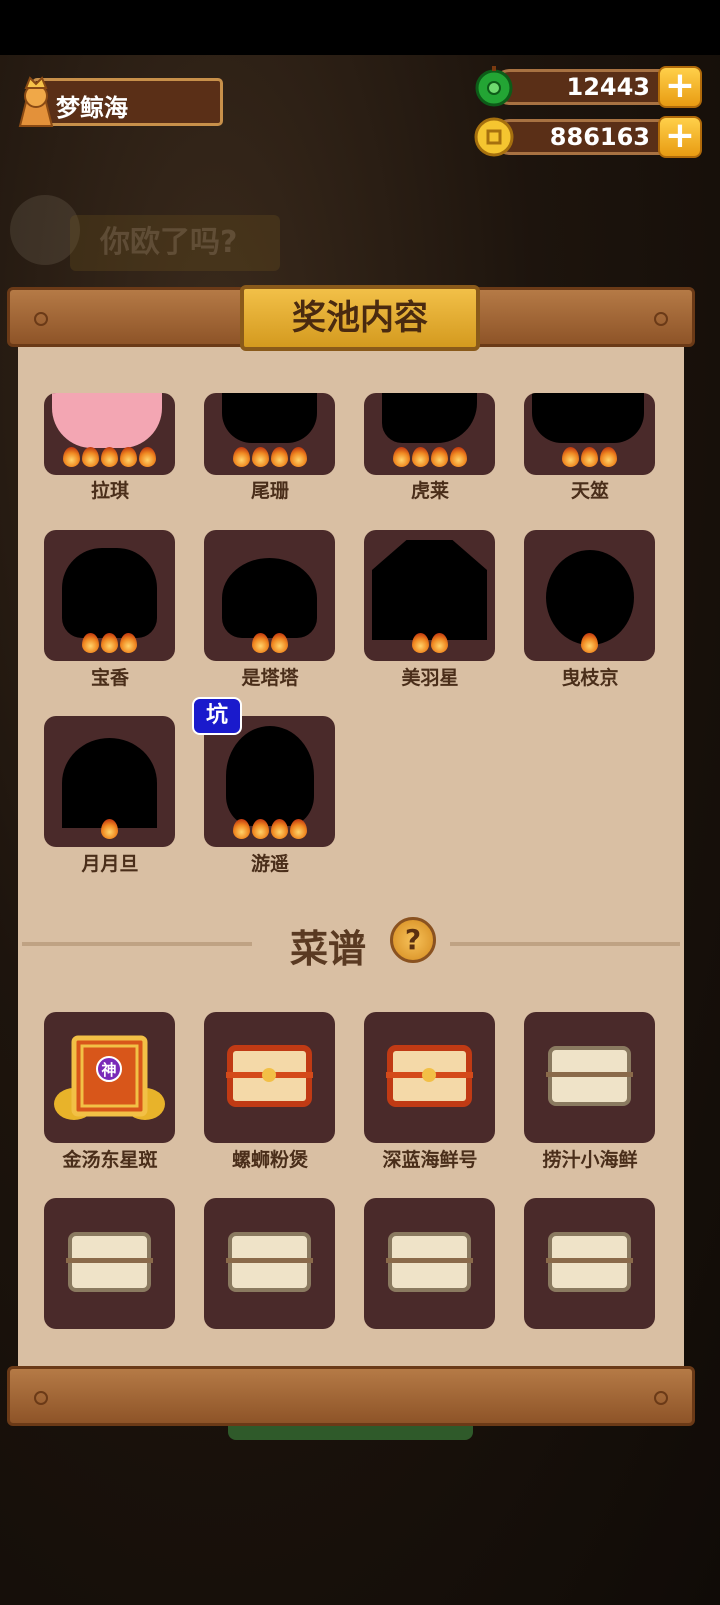 This screenshot has height=1605, width=720. Describe the element at coordinates (109, 491) in the screenshot. I see `character-name: 拉琪` at that location.